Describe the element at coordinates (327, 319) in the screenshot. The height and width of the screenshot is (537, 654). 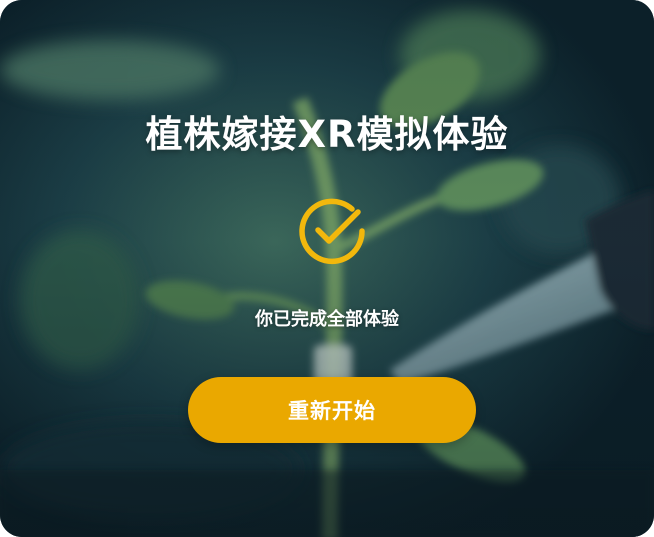
I see `completion-message: 你已完成全部体验` at that location.